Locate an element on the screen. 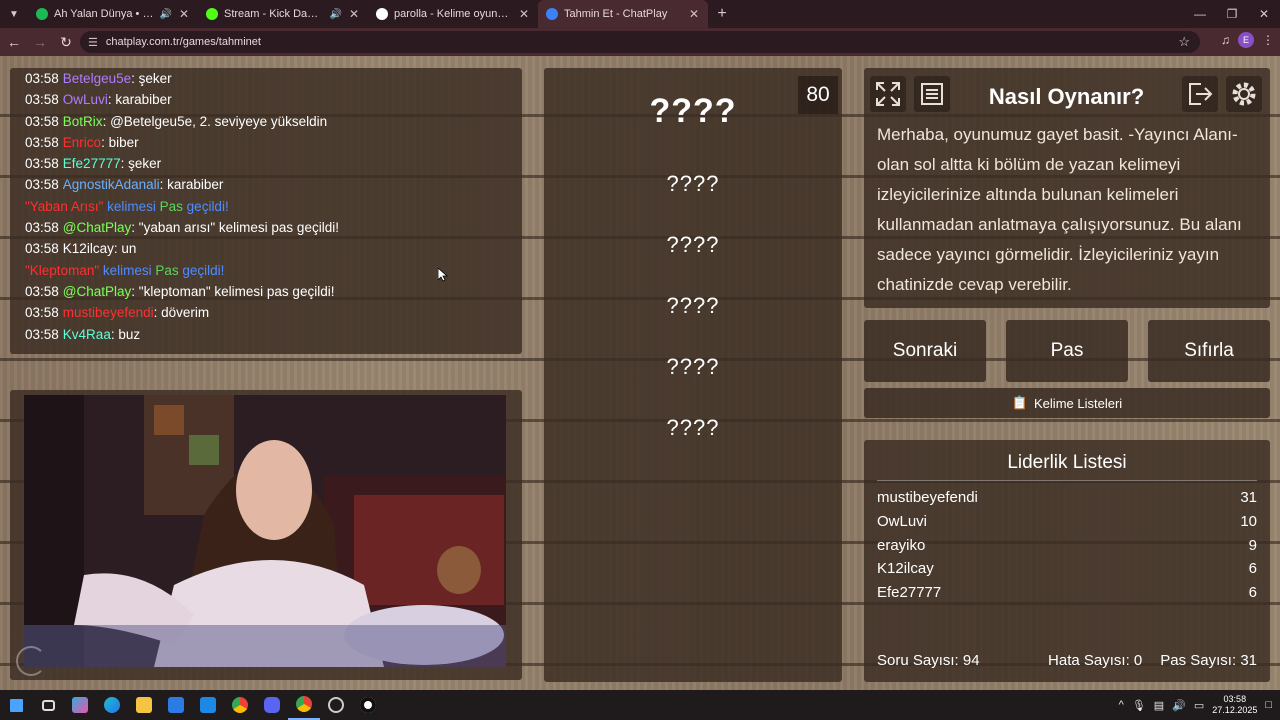 Image resolution: width=1280 pixels, height=720 pixels. chat-username: "Yaban Arısı" is located at coordinates (64, 206).